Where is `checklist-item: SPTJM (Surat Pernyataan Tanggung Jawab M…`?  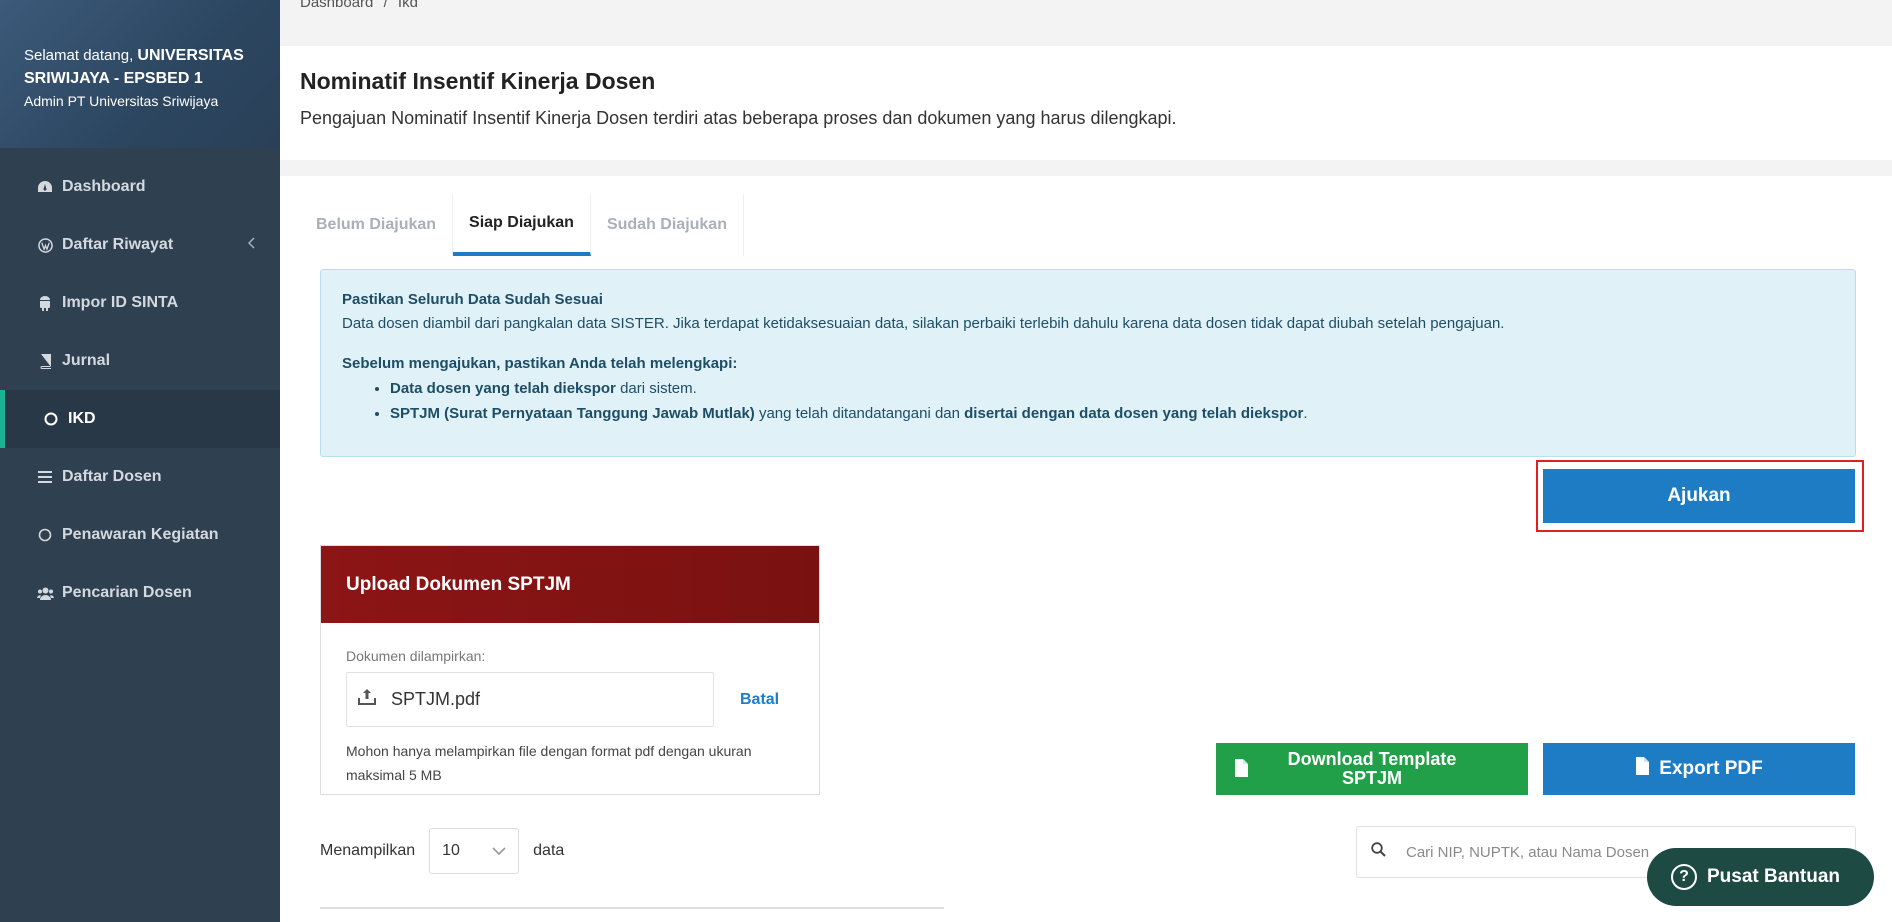 checklist-item: SPTJM (Surat Pernyataan Tanggung Jawab M… is located at coordinates (1112, 413).